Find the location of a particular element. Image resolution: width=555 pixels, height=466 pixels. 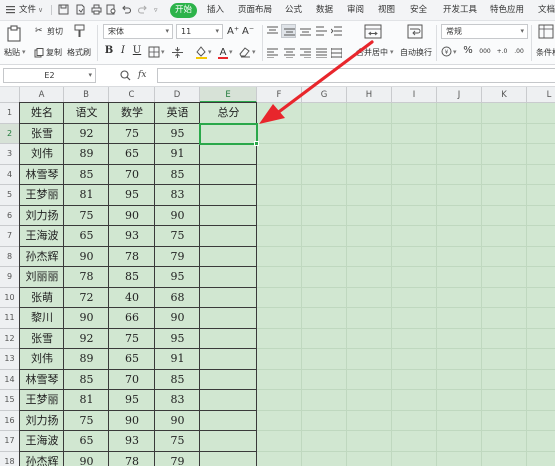

select-all-corner is located at coordinates (10, 95).